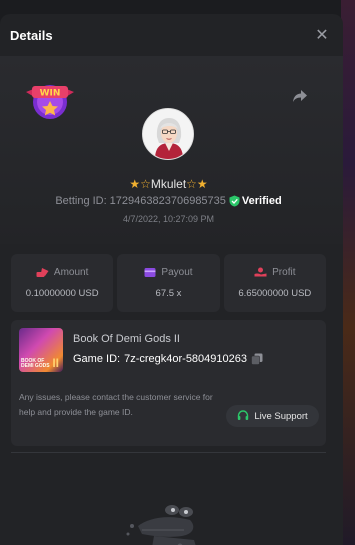  Describe the element at coordinates (42, 272) in the screenshot. I see `coins-icon` at that location.